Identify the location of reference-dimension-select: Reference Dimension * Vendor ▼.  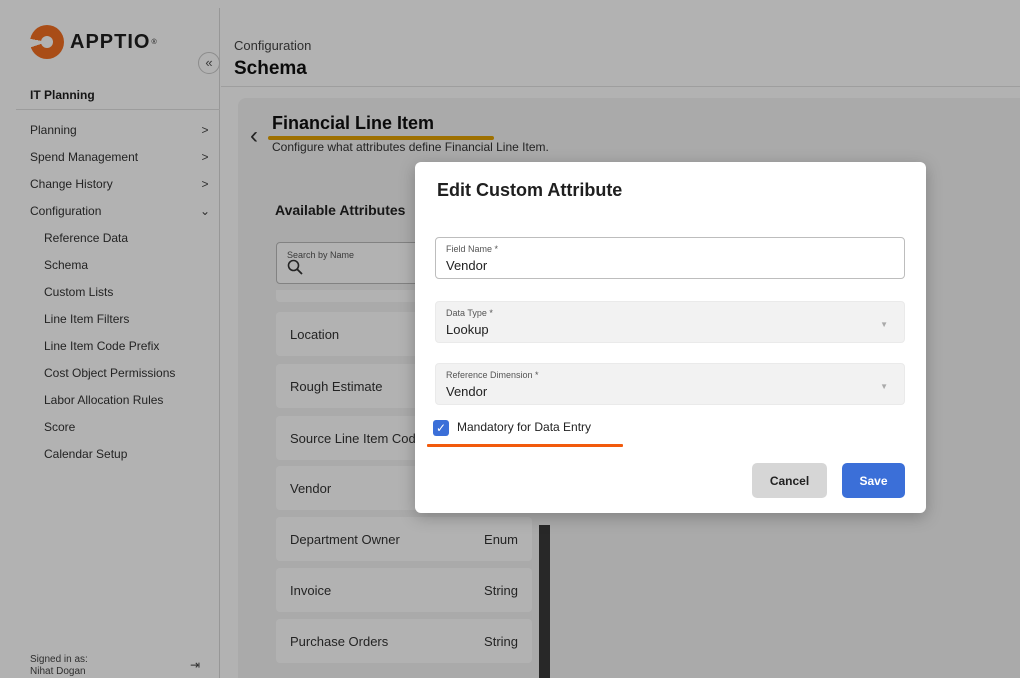
(670, 384).